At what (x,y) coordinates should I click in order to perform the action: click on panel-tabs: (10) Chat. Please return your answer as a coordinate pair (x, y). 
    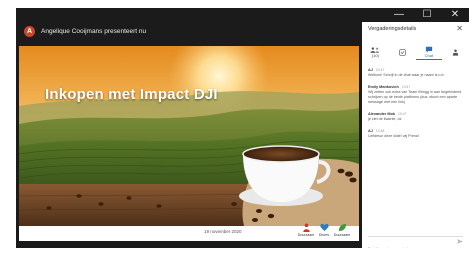
    Looking at the image, I should click on (415, 52).